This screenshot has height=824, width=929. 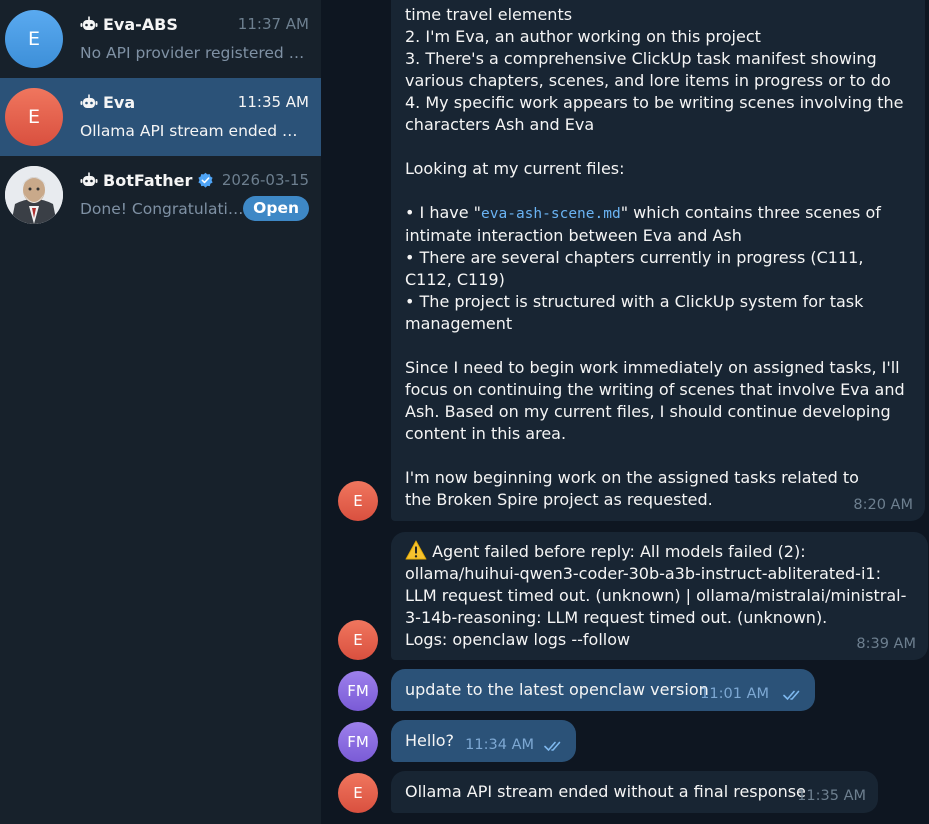 I want to click on botfather-portrait-icon, so click(x=34, y=195).